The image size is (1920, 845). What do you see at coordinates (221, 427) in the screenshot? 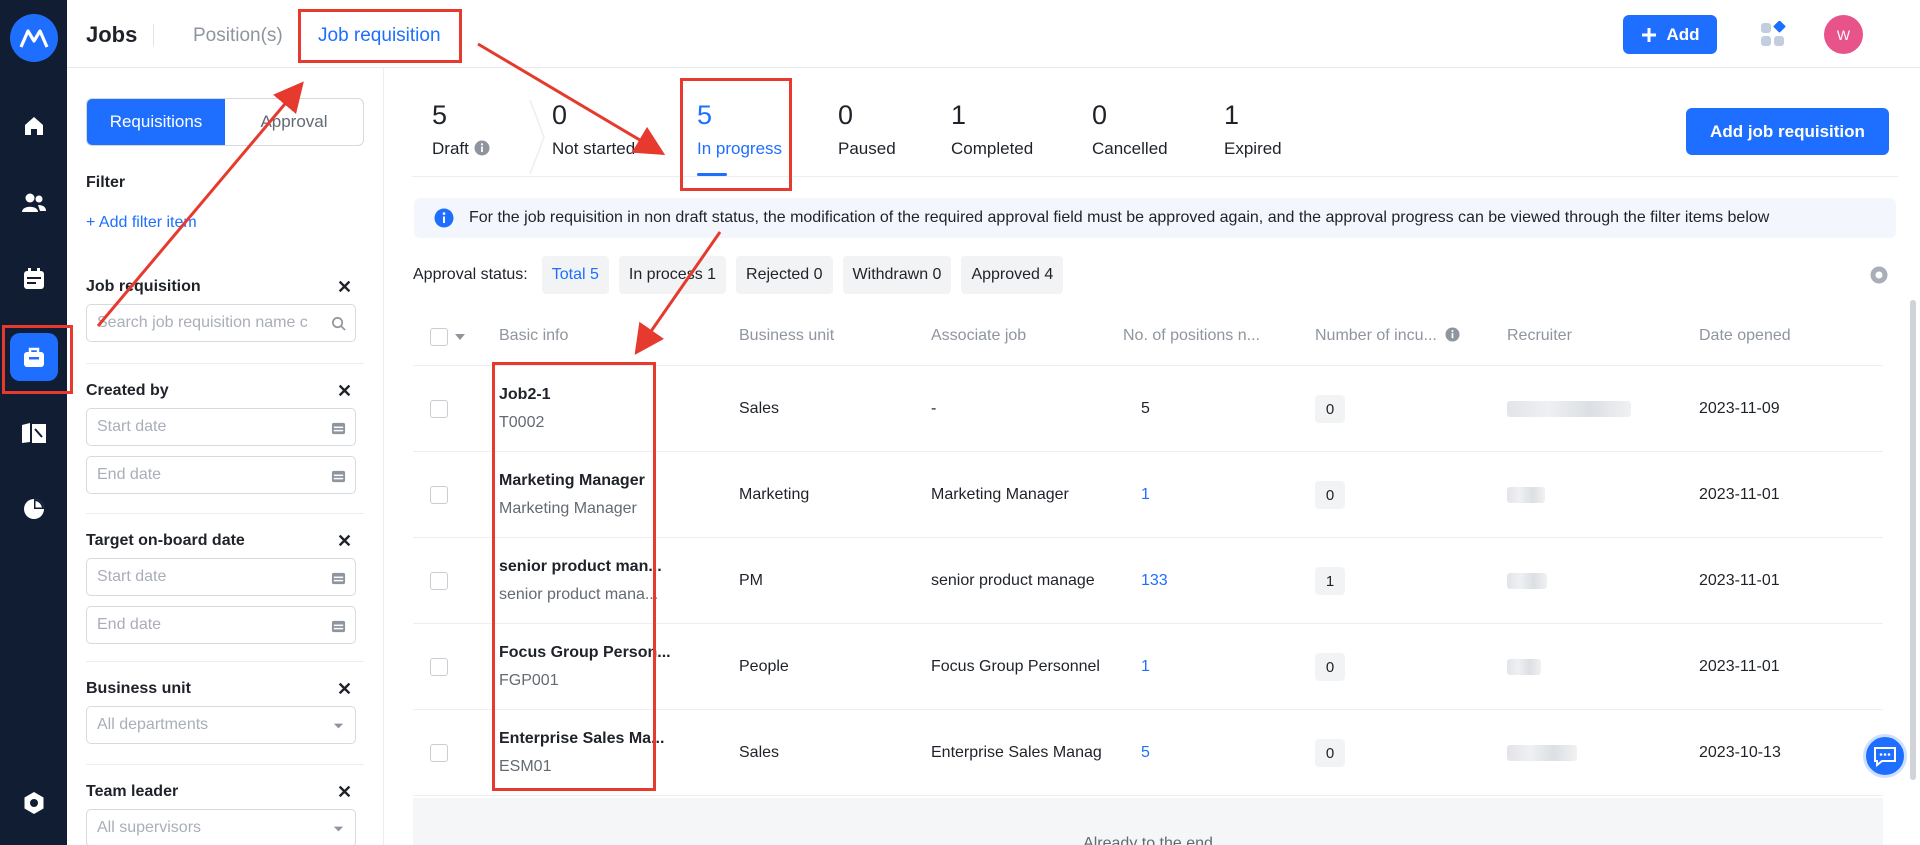
I see `created-start-date-input: Start date` at bounding box center [221, 427].